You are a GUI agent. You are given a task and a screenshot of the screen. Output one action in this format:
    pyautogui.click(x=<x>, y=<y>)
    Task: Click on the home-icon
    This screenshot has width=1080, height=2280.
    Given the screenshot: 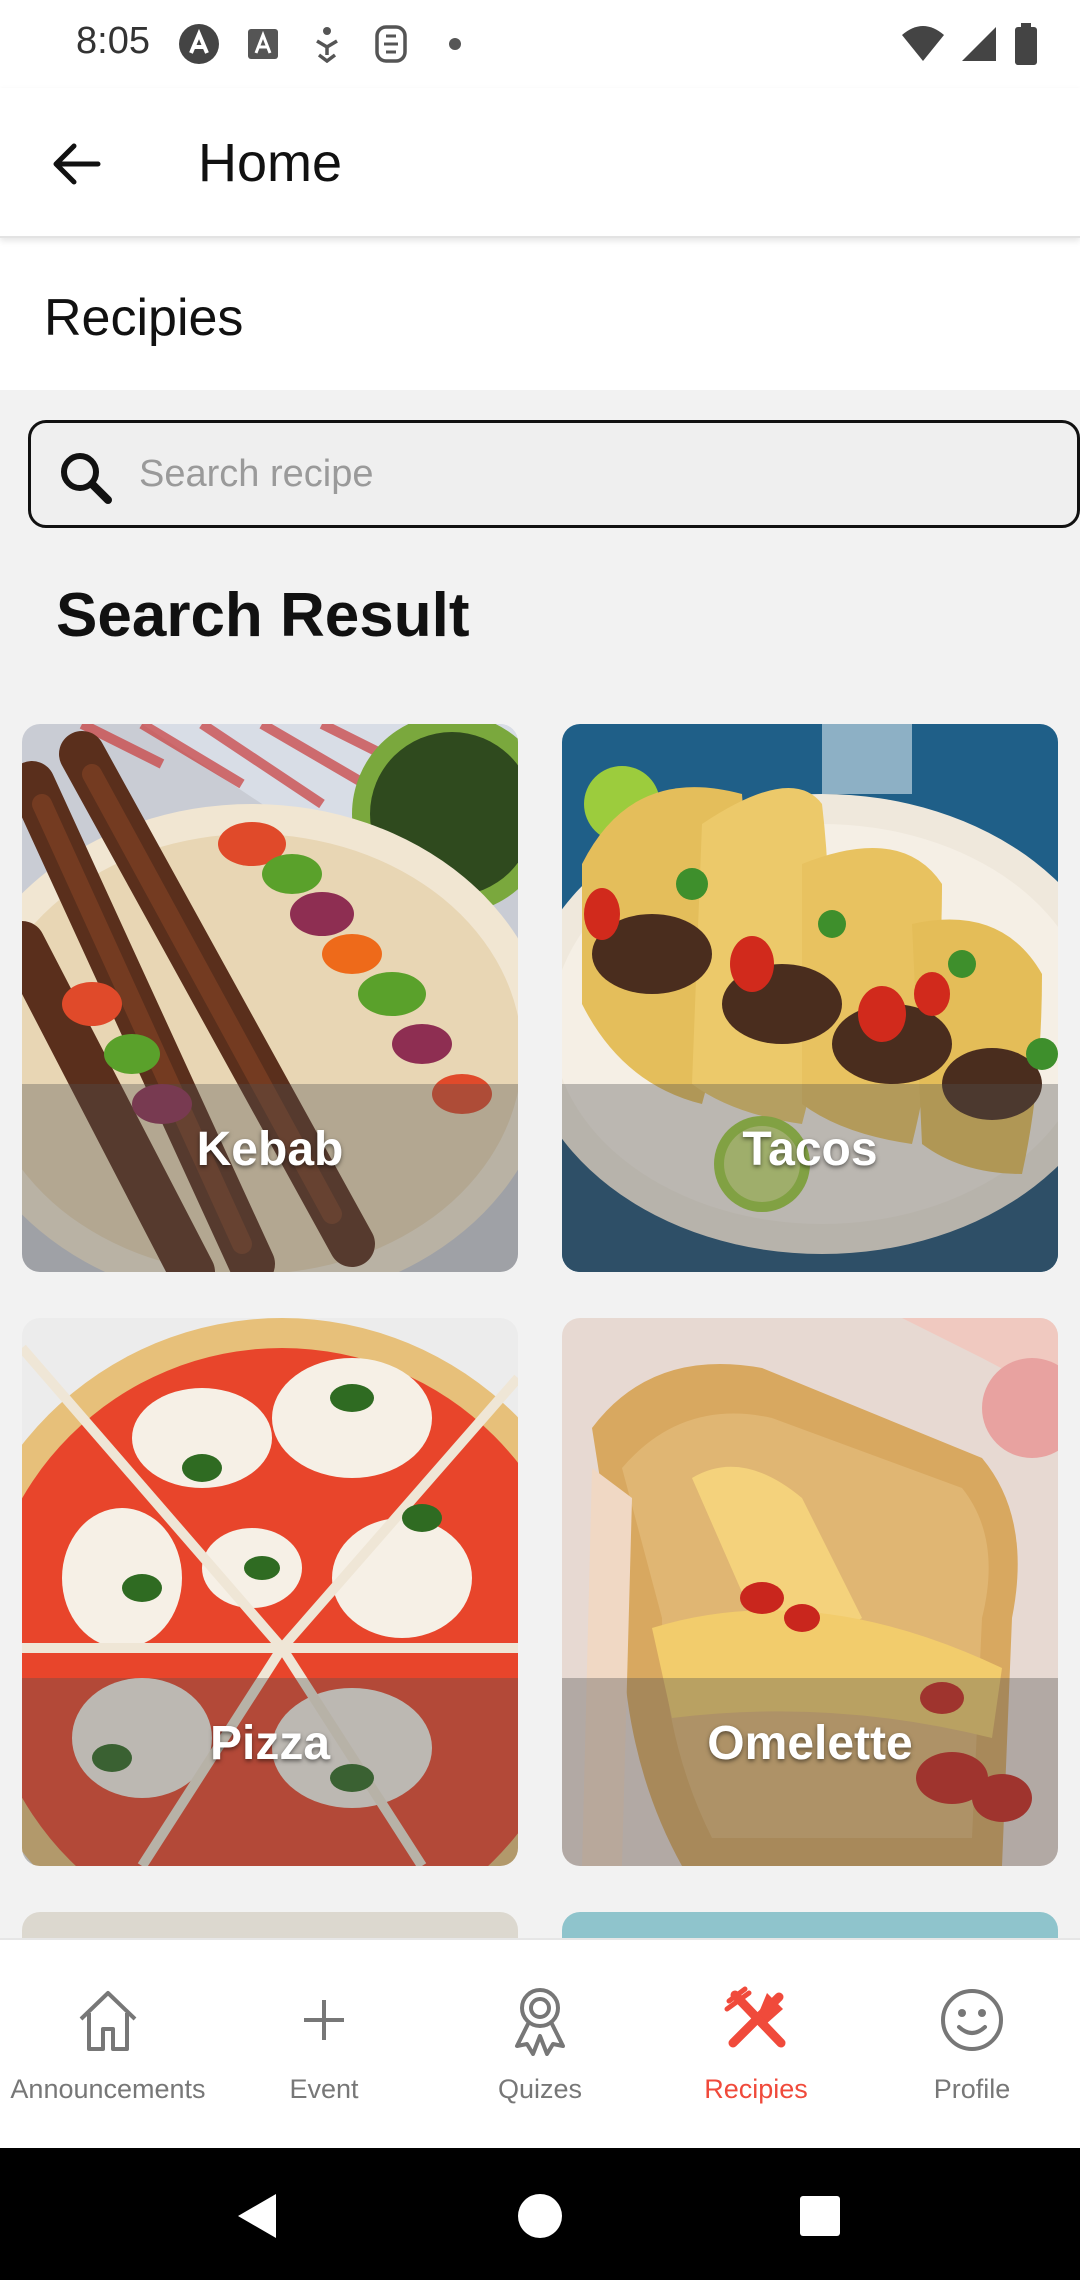 What is the action you would take?
    pyautogui.click(x=108, y=2020)
    